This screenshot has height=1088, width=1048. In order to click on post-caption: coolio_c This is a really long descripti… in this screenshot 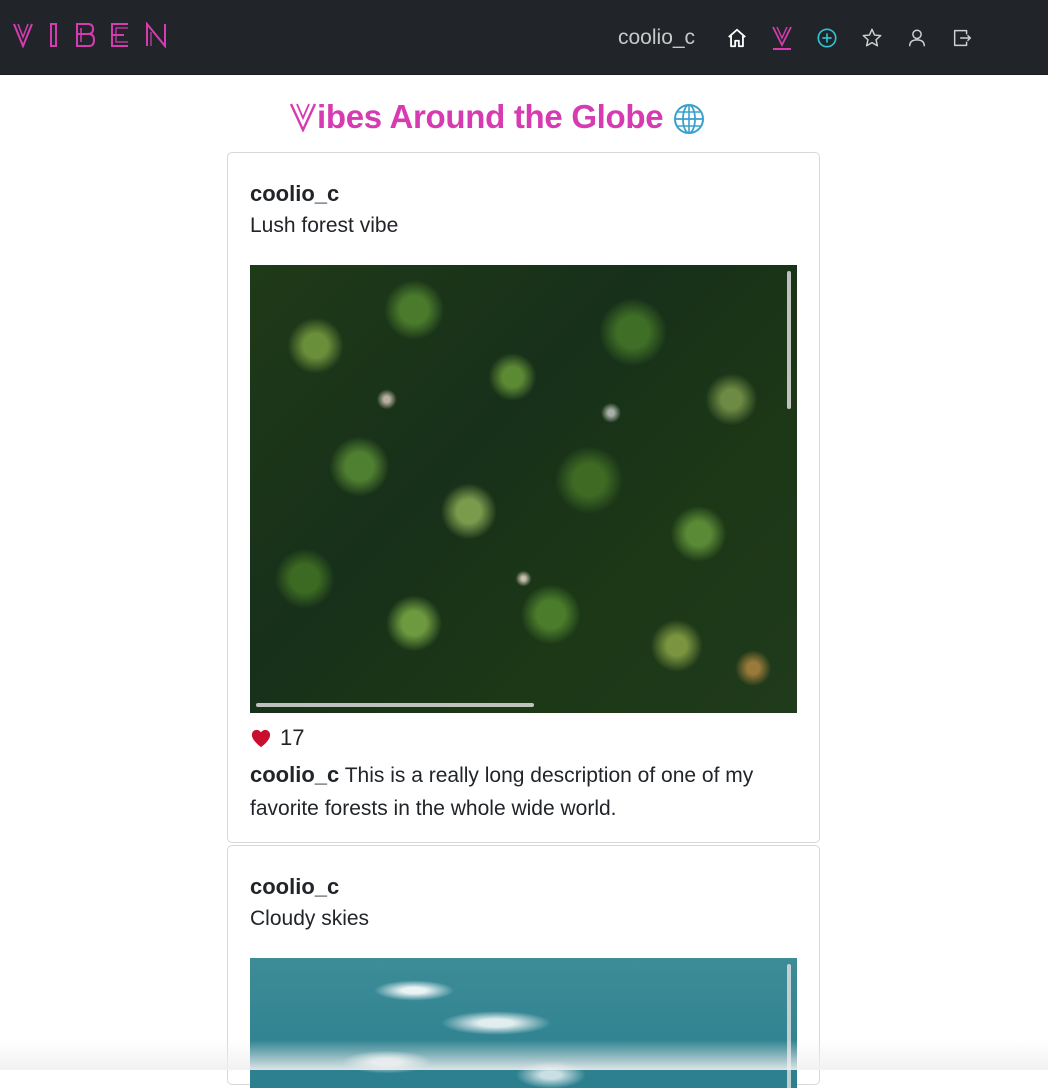, I will do `click(527, 791)`.